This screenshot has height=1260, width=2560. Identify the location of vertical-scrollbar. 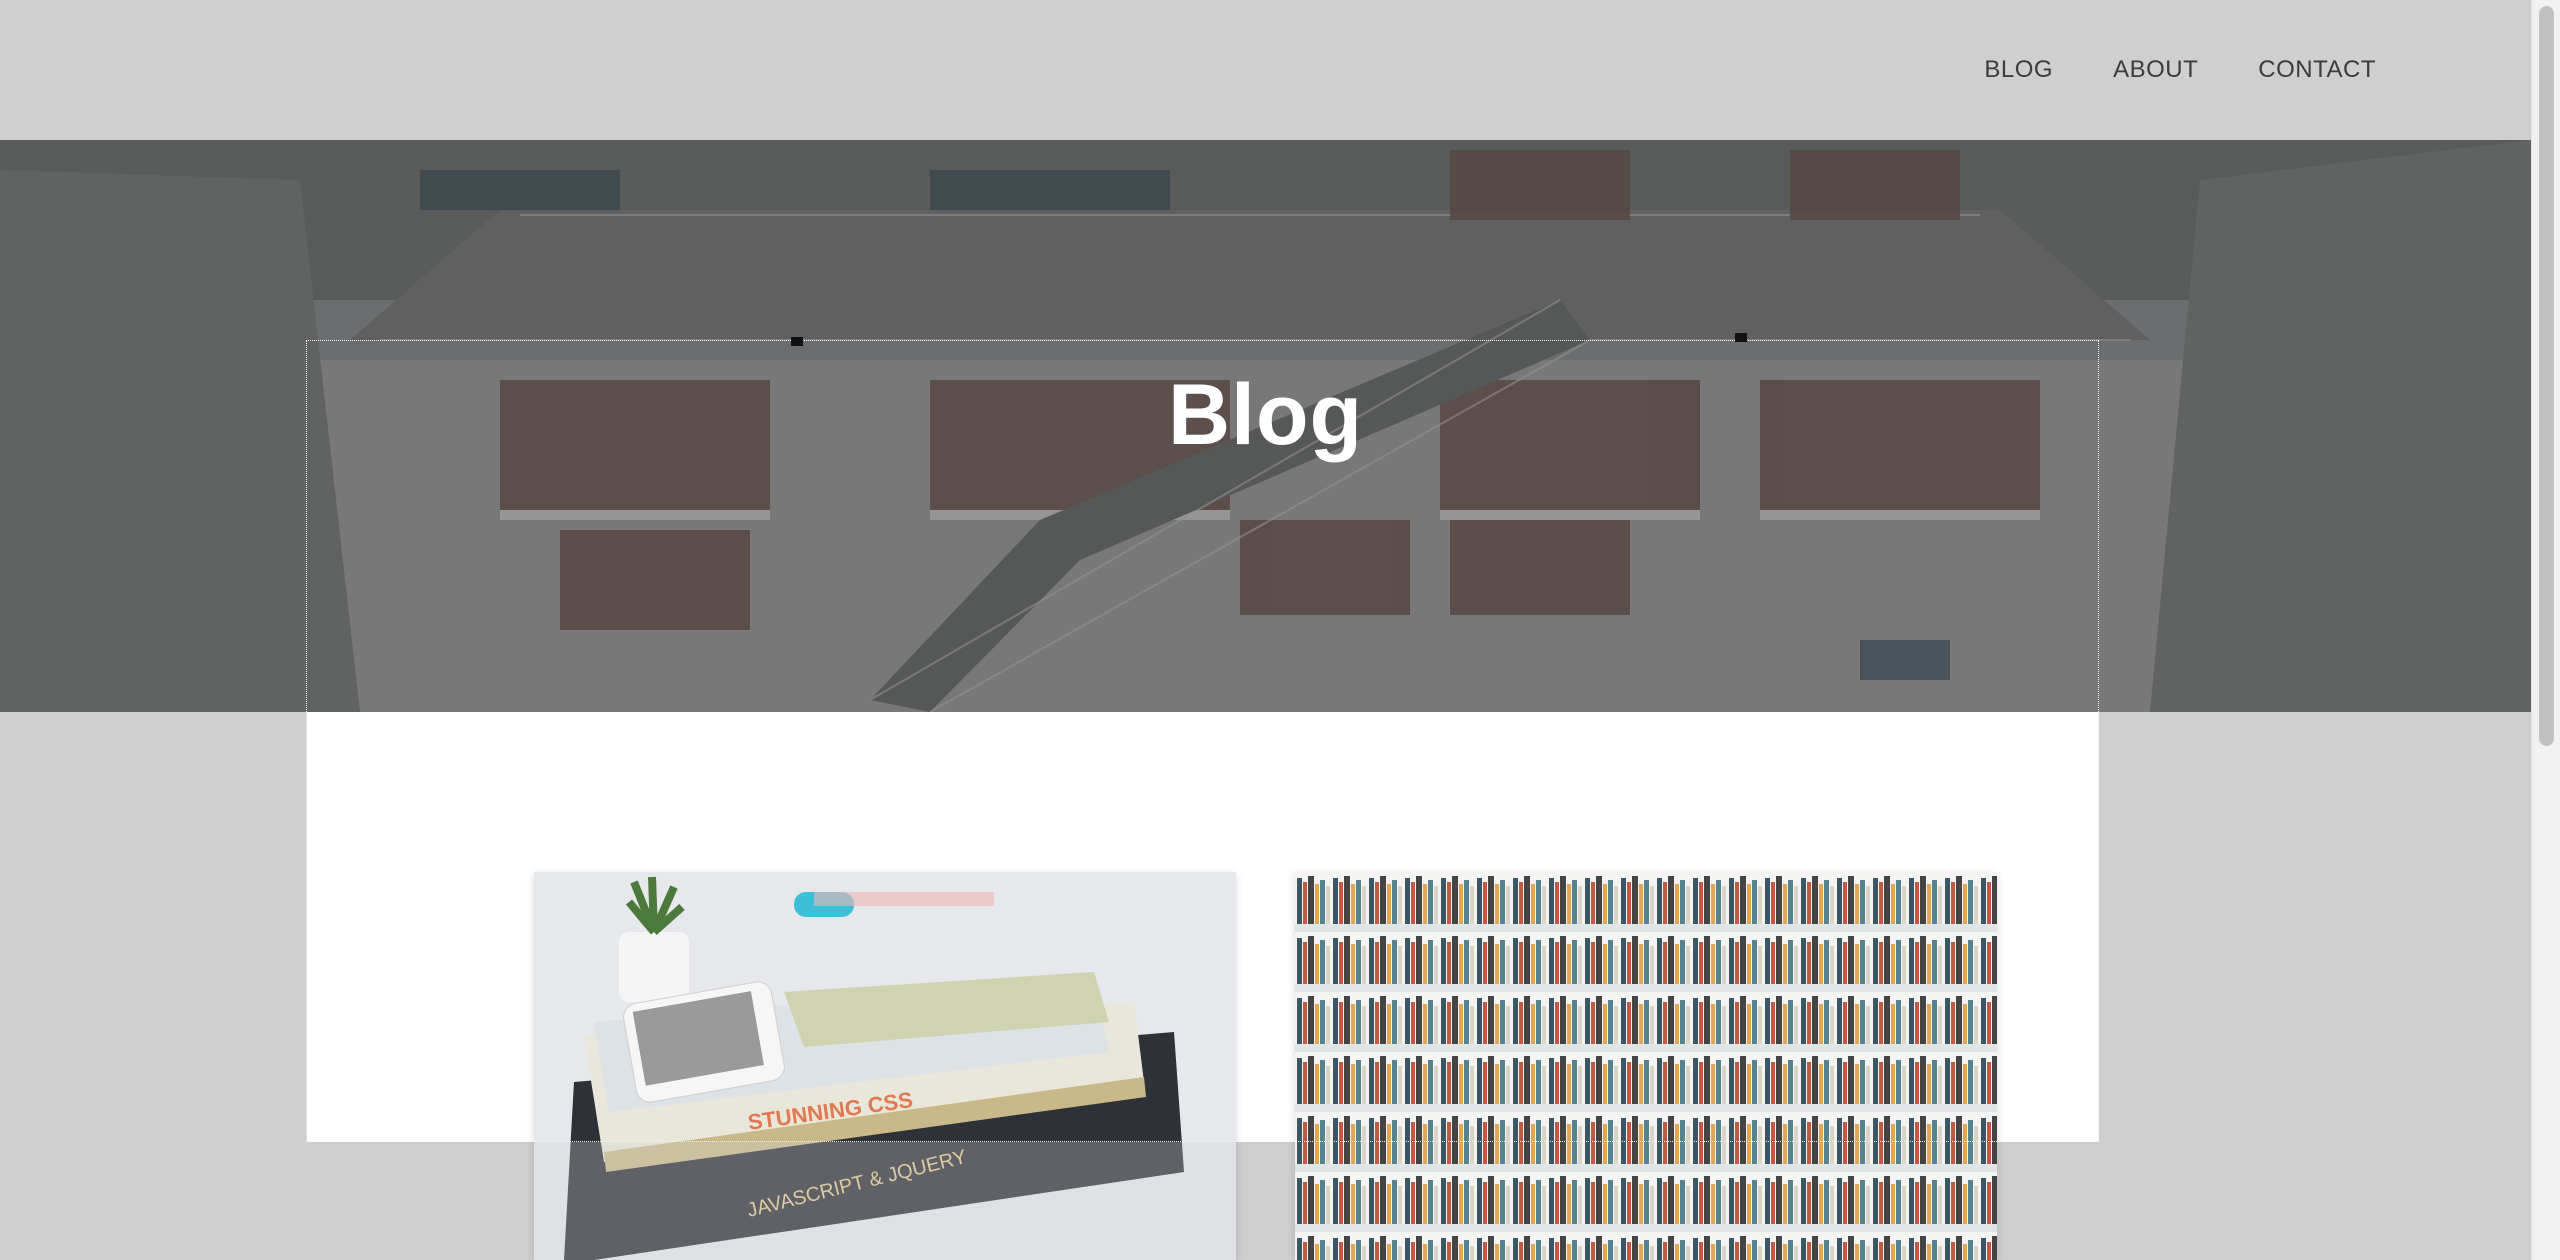
(2545, 630).